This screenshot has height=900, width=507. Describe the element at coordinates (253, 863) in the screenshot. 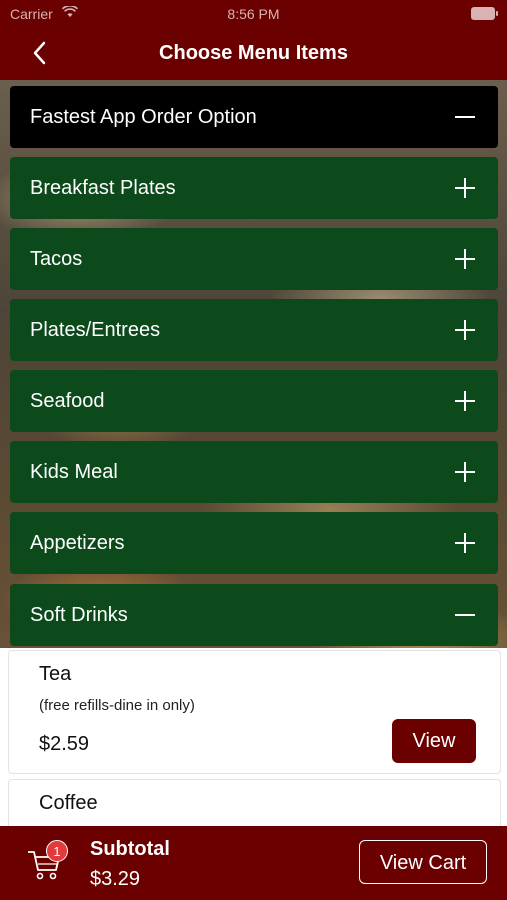

I see `cart-footer: 1 Subtotal $3.29 View Cart` at that location.